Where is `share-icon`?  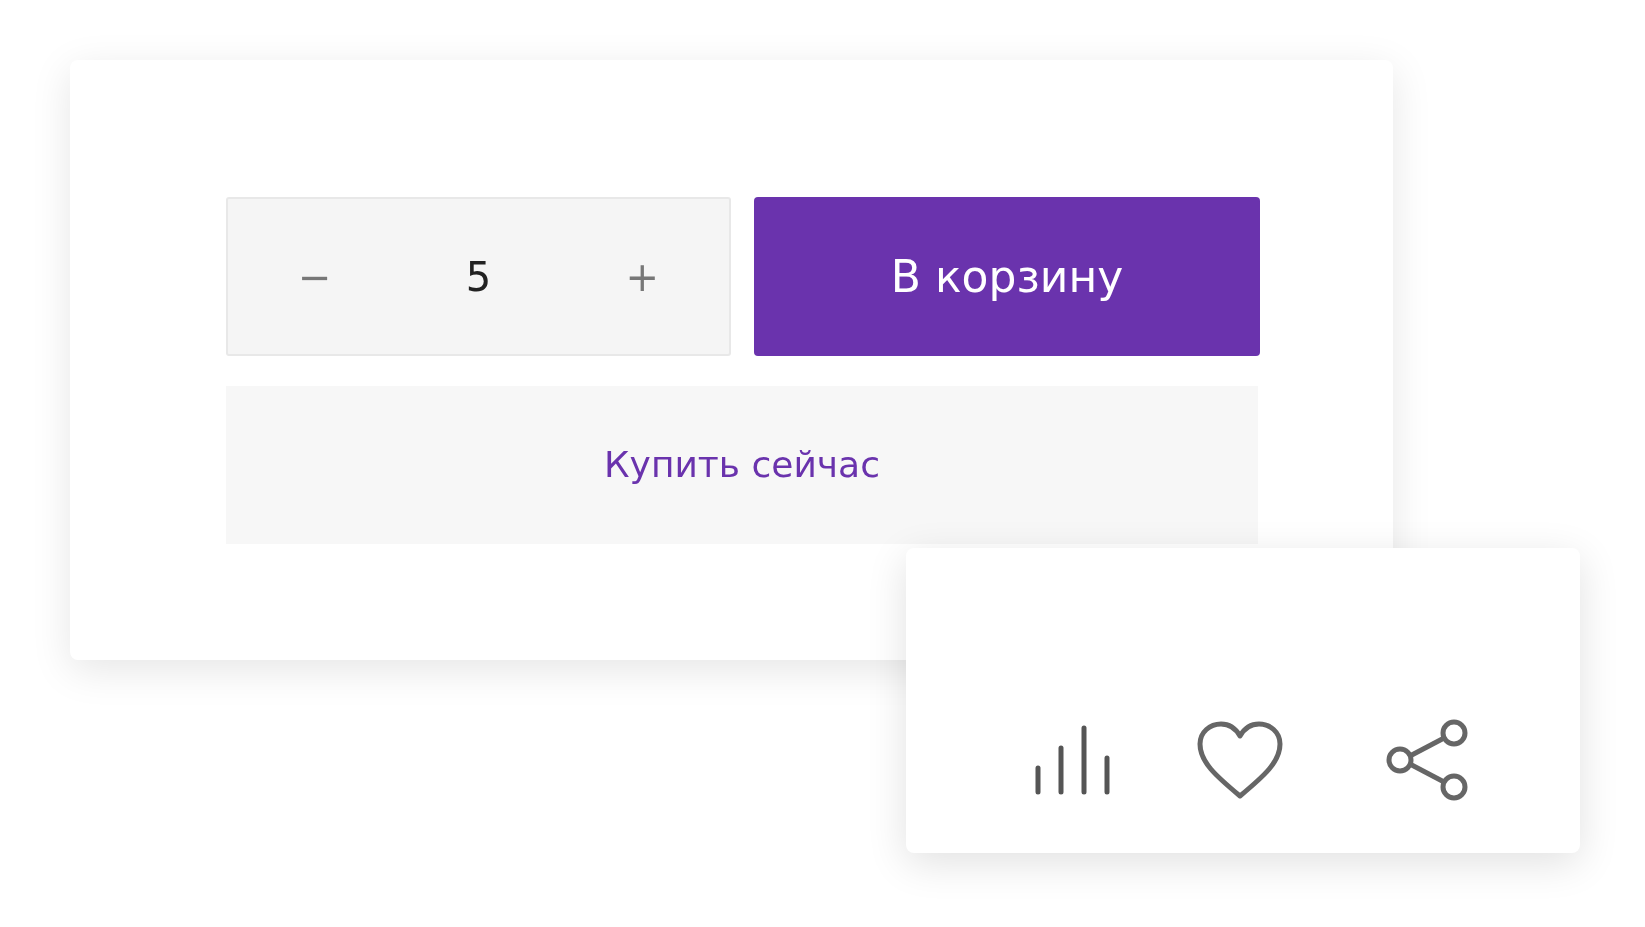 share-icon is located at coordinates (1428, 759).